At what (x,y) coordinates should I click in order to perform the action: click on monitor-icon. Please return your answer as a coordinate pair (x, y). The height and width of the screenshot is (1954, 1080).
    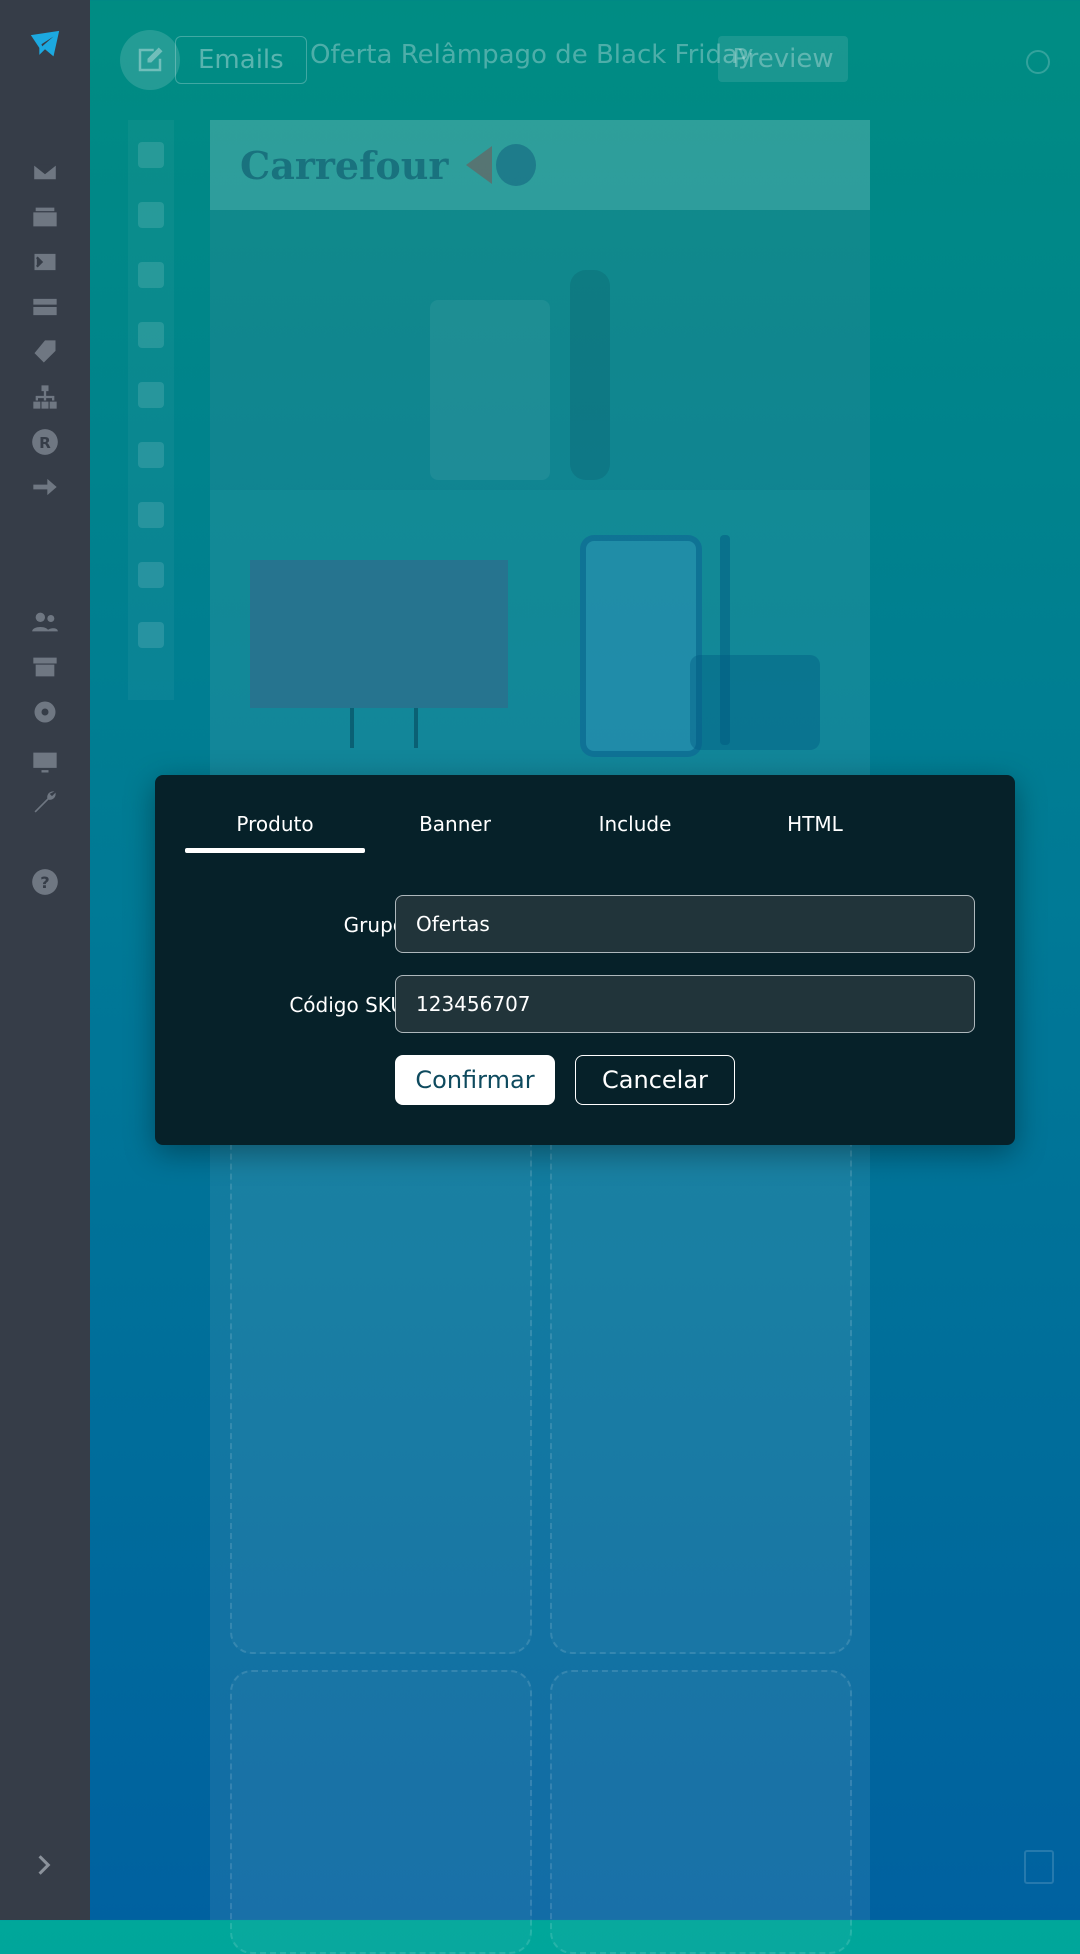
    Looking at the image, I should click on (45, 762).